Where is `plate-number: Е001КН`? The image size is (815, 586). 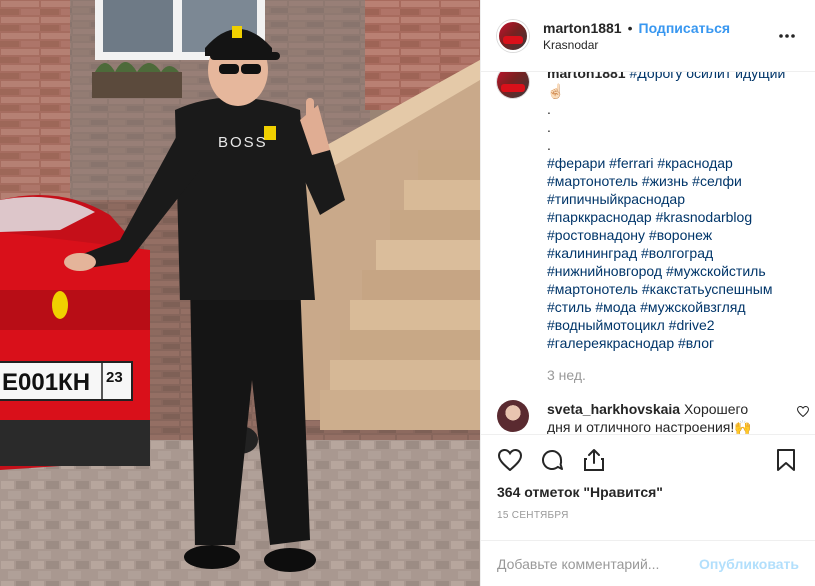
plate-number: Е001КН is located at coordinates (46, 382).